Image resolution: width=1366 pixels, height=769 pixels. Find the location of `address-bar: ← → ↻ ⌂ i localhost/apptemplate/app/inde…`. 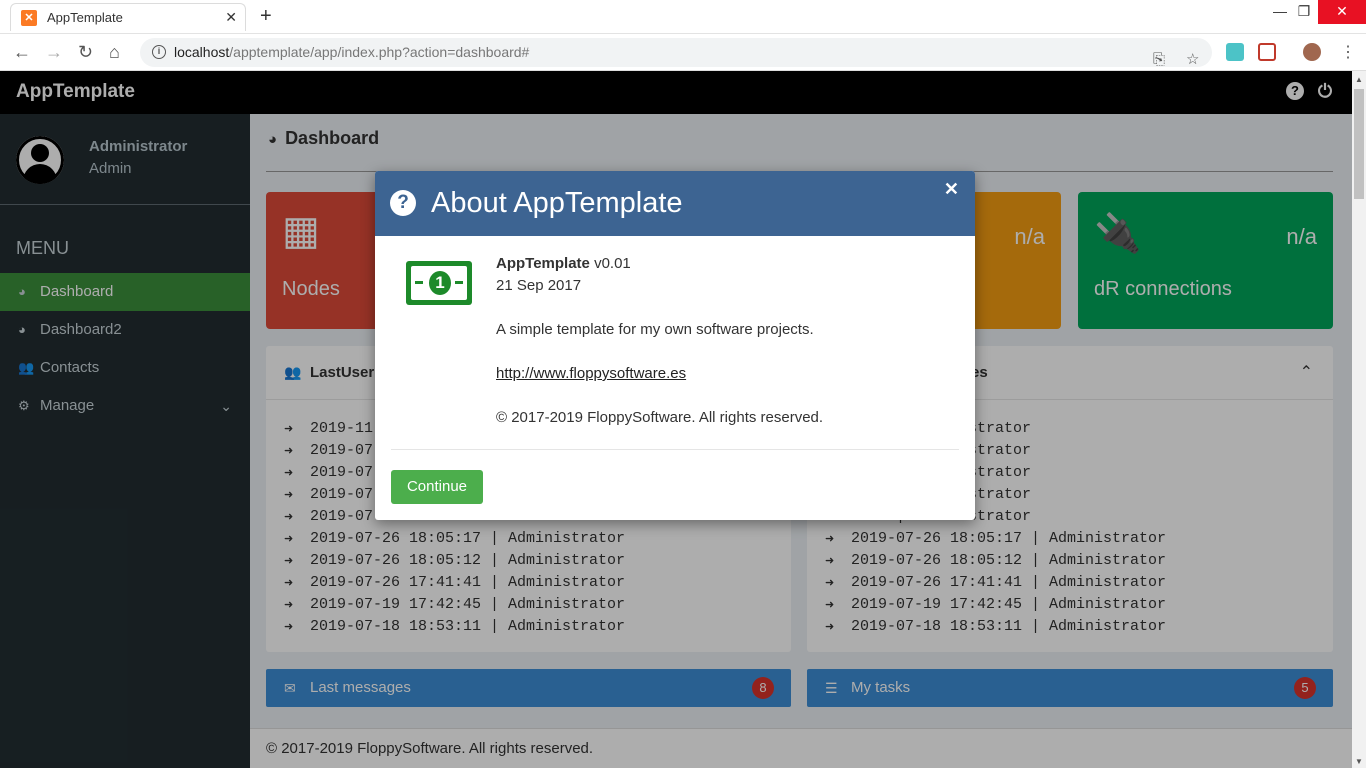

address-bar: ← → ↻ ⌂ i localhost/apptemplate/app/inde… is located at coordinates (683, 52).